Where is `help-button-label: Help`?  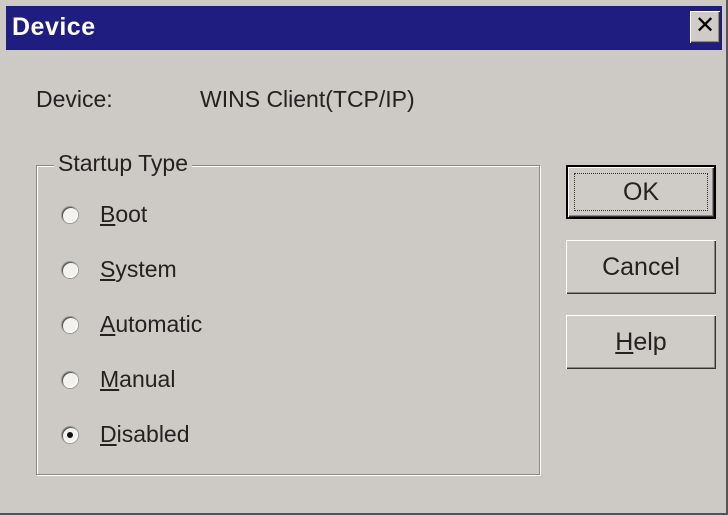
help-button-label: Help is located at coordinates (641, 342).